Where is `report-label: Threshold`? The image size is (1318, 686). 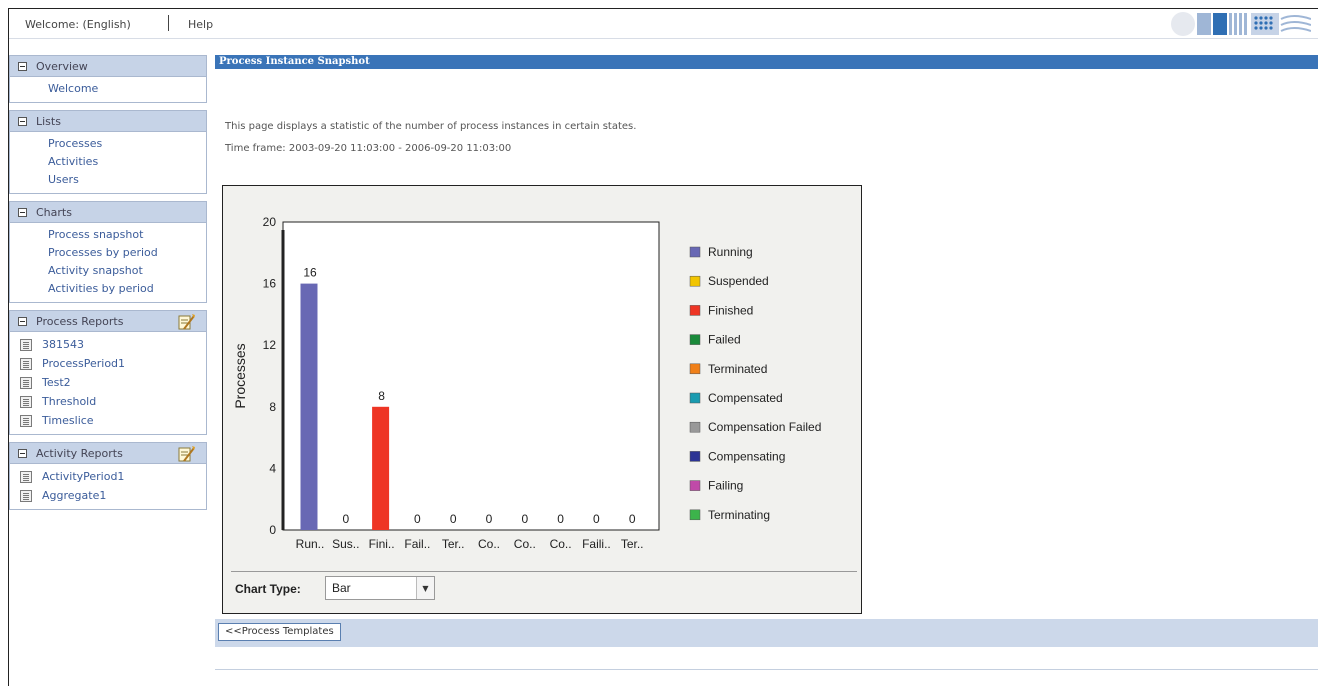
report-label: Threshold is located at coordinates (69, 401).